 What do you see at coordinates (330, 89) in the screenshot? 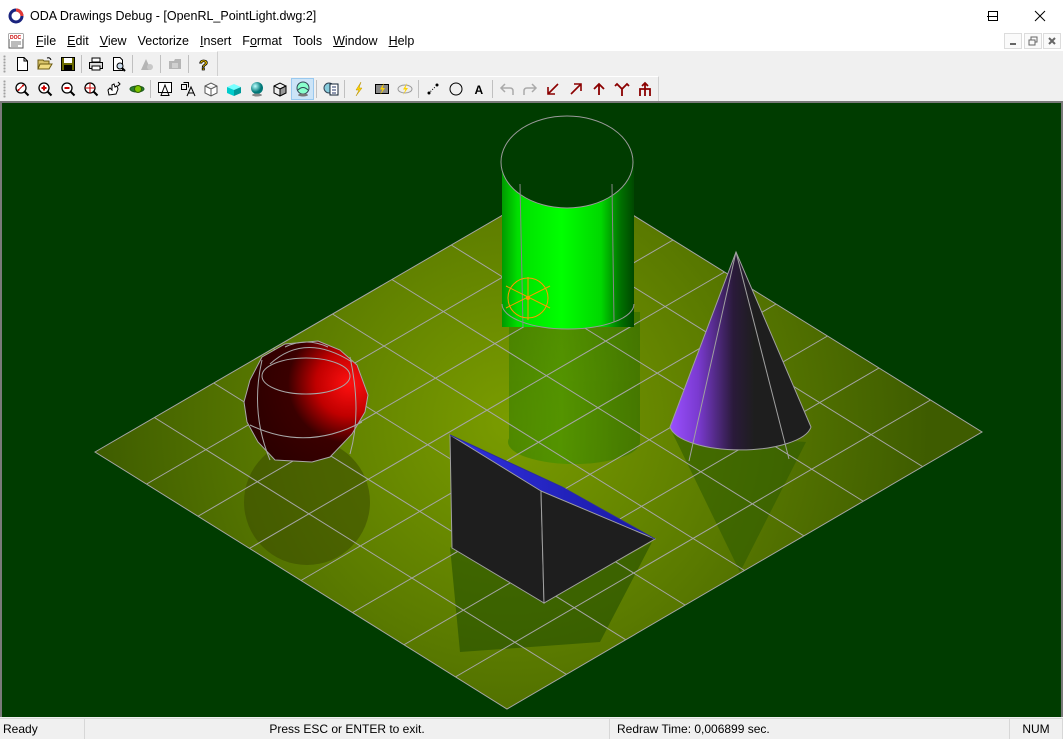
I see `properties-button` at bounding box center [330, 89].